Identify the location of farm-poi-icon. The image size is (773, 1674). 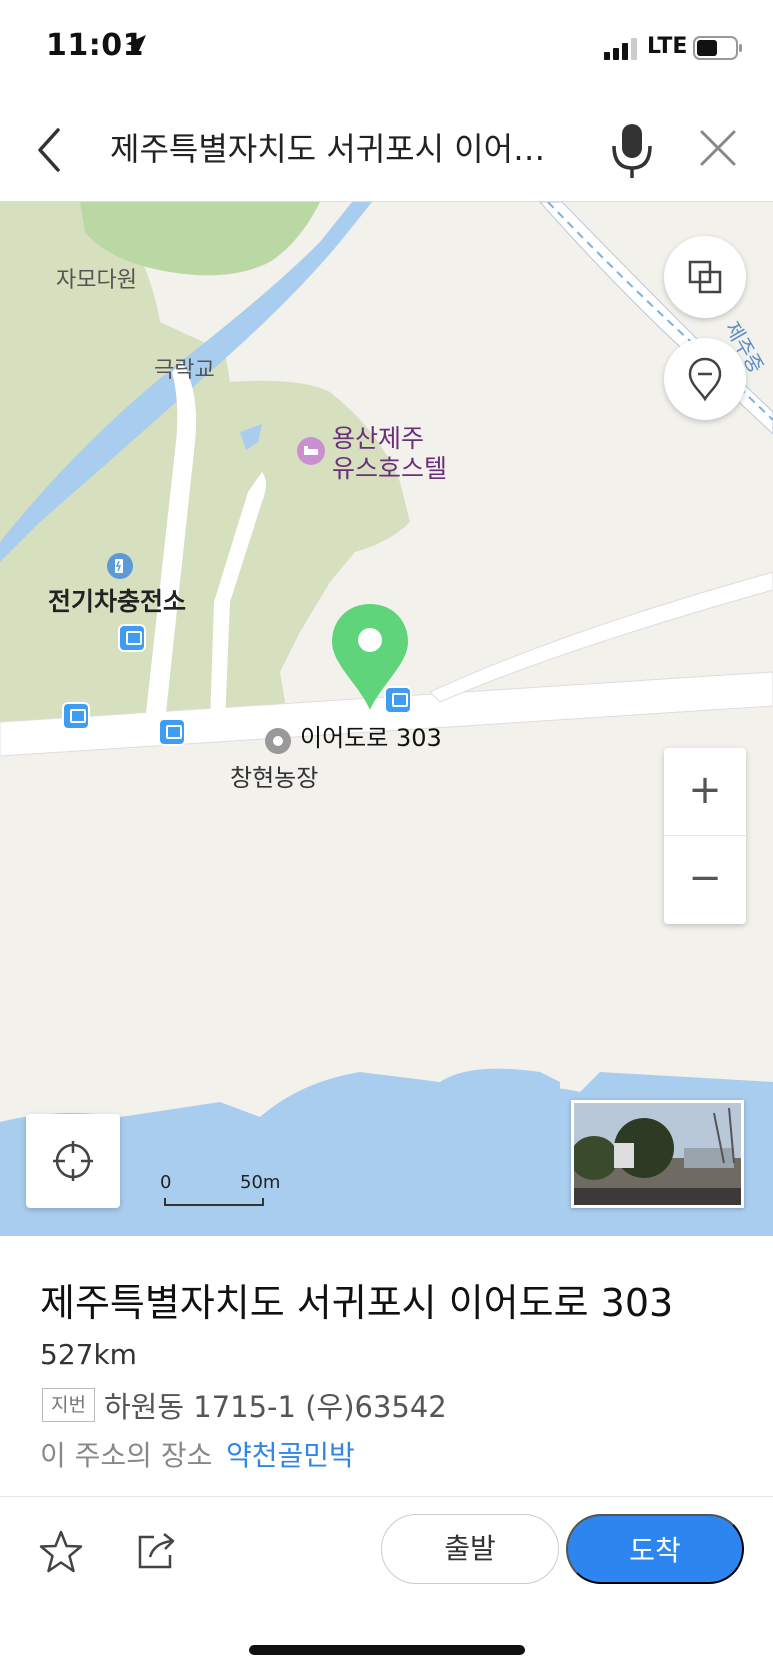
(278, 741).